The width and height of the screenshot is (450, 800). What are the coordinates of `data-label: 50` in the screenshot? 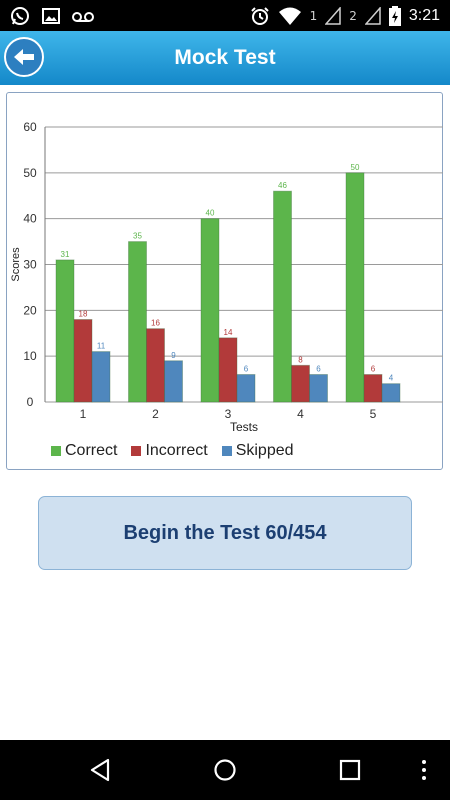 It's located at (355, 167).